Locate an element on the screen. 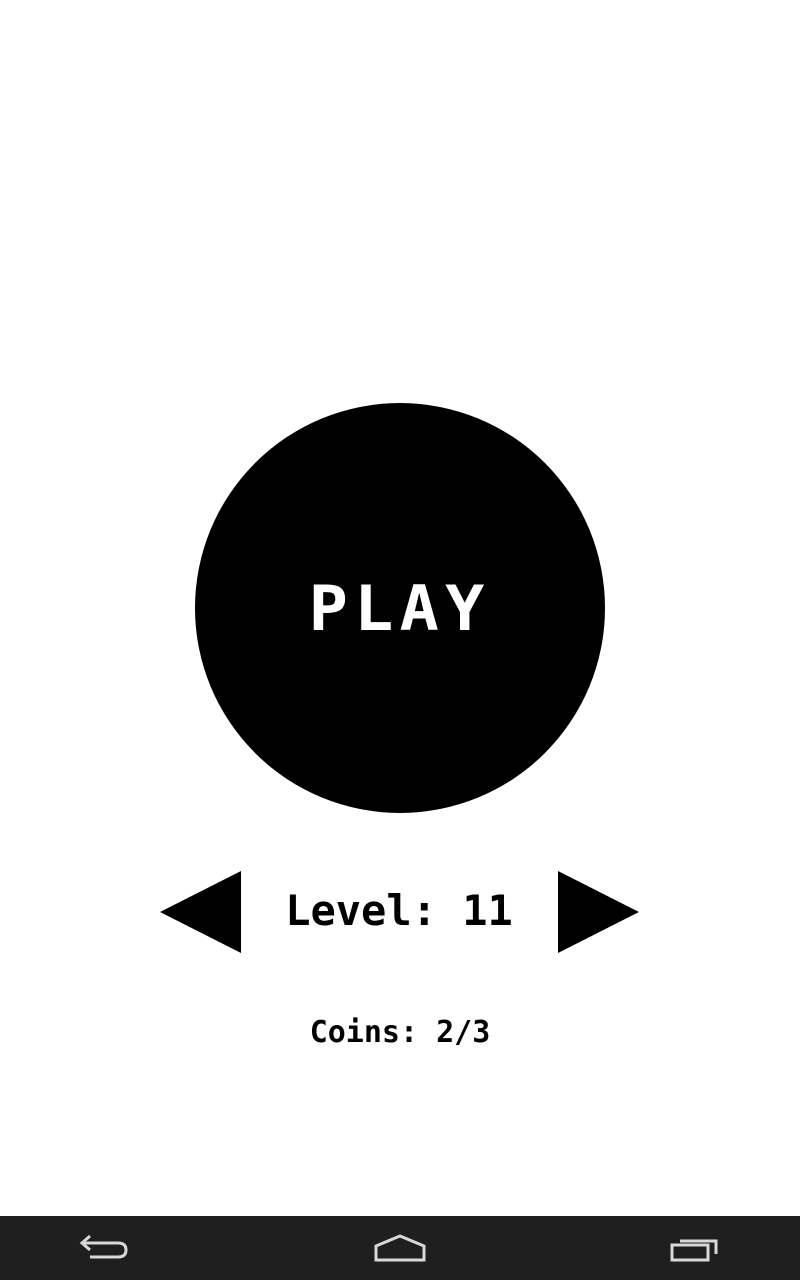 Image resolution: width=800 pixels, height=1280 pixels. recent-apps-icon is located at coordinates (694, 1250).